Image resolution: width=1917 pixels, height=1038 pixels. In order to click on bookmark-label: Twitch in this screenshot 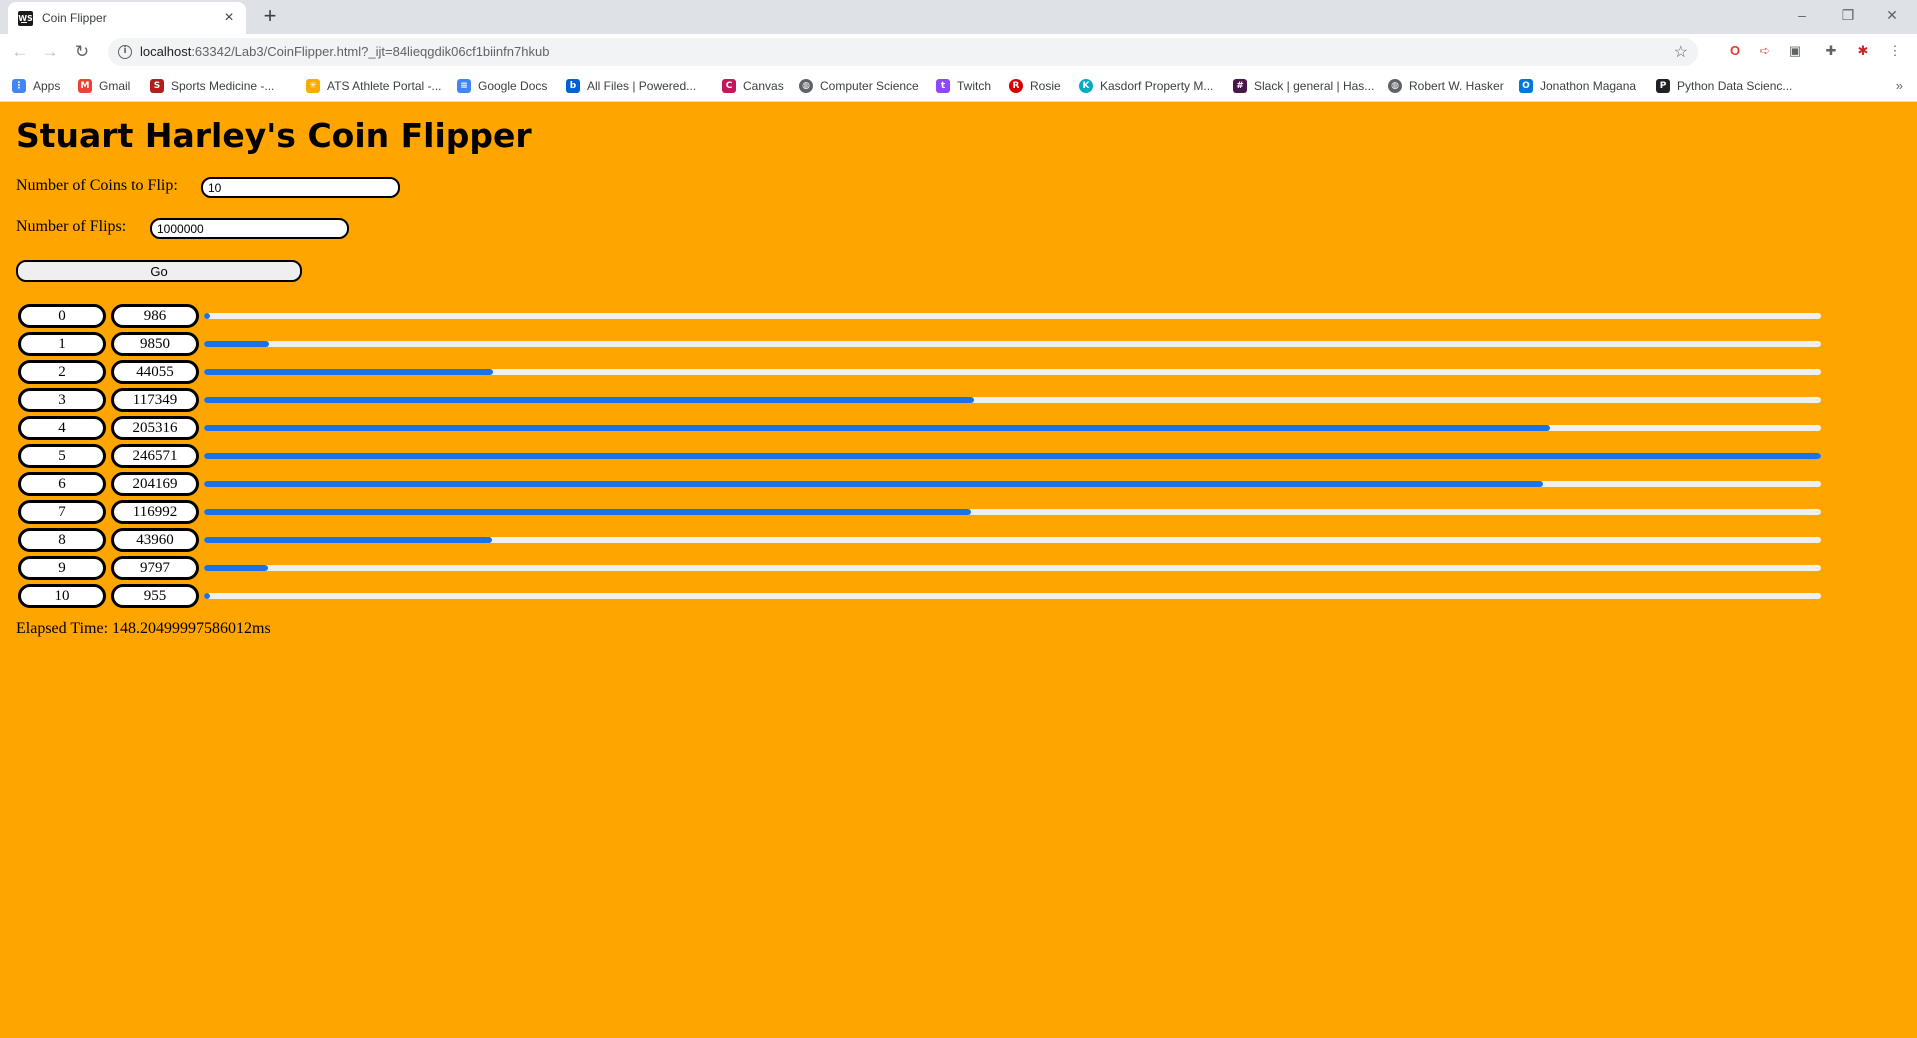, I will do `click(974, 86)`.